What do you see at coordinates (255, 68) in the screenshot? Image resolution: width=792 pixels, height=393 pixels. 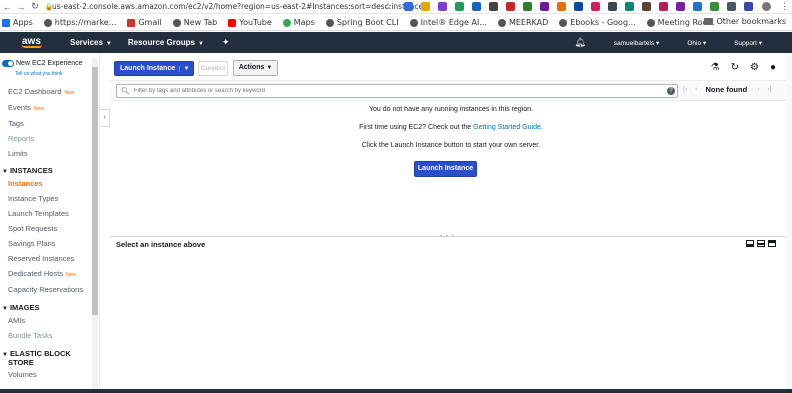 I see `actions-button: Actions ▼` at bounding box center [255, 68].